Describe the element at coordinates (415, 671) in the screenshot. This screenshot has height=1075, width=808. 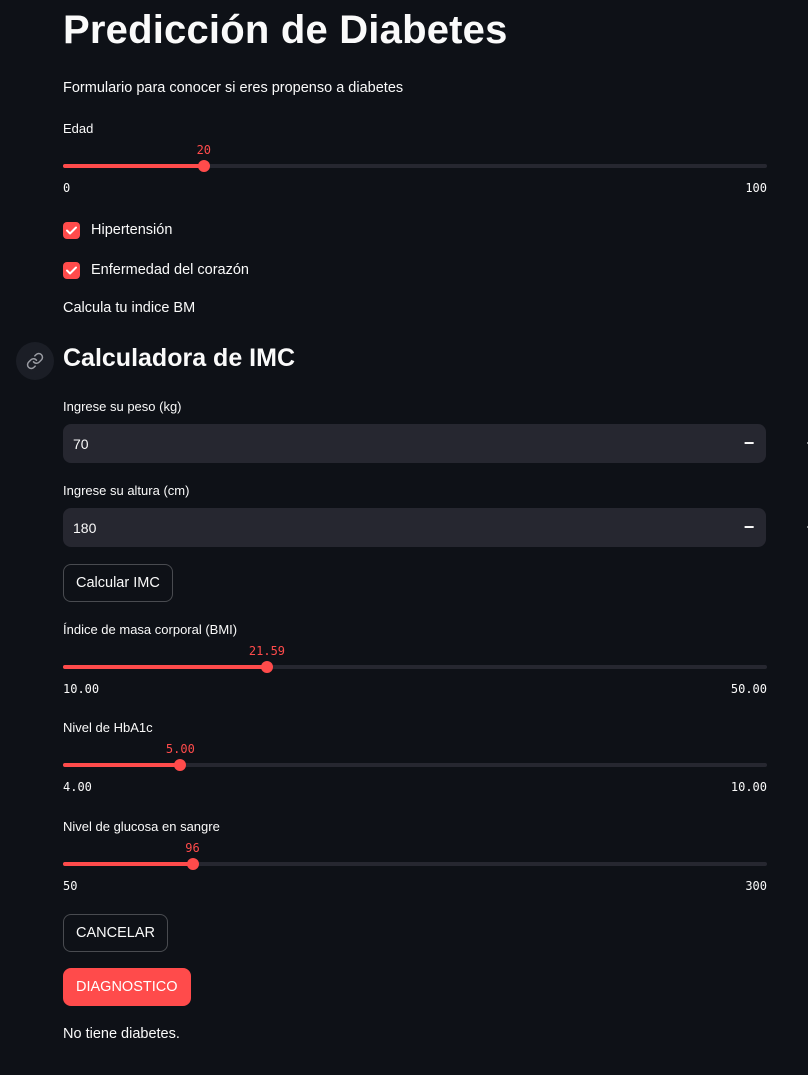
I see `bmi-slider: 21.59 10.00 50.00` at that location.